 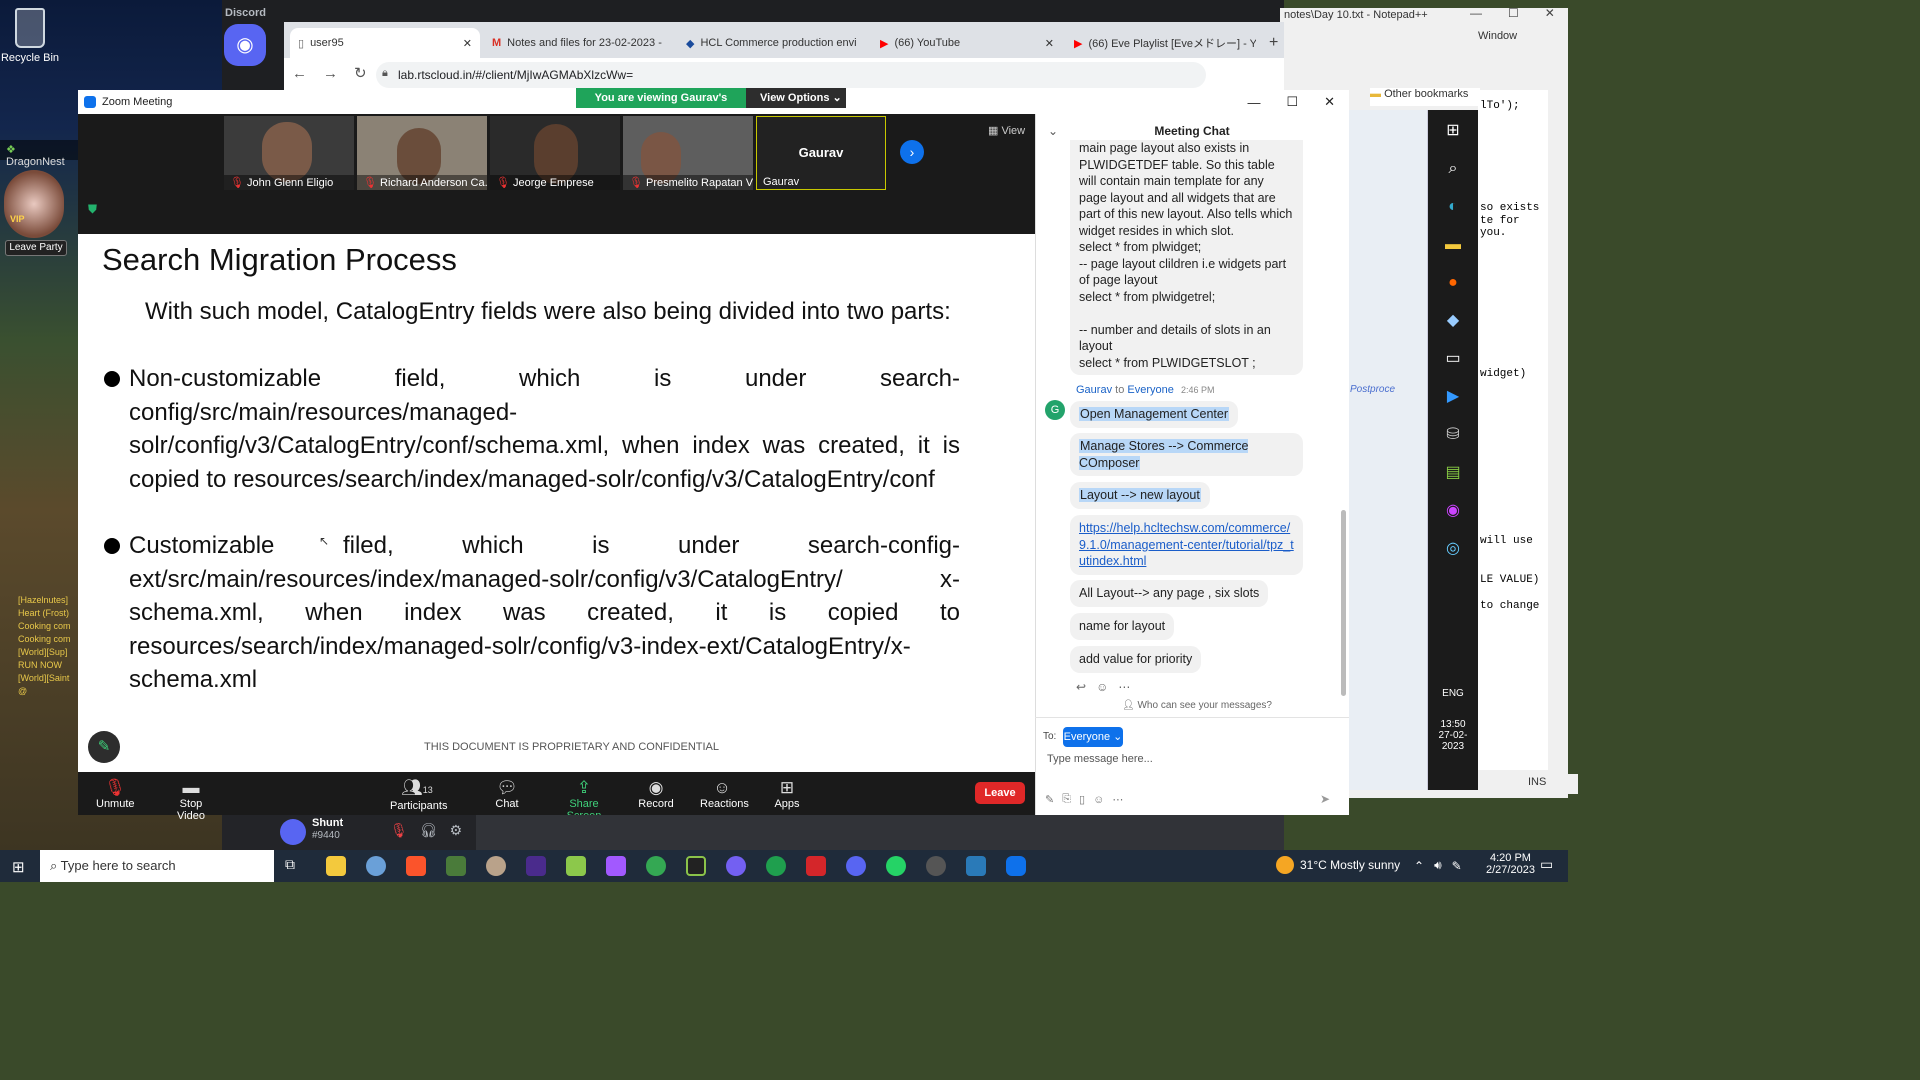 What do you see at coordinates (656, 794) in the screenshot?
I see `record-button: ◉ Record` at bounding box center [656, 794].